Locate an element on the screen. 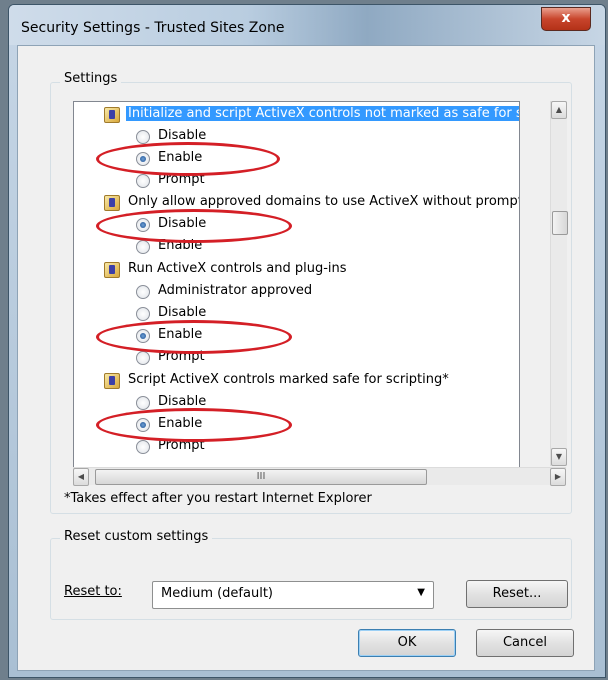 The image size is (608, 680). window-edge-icon is located at coordinates (8, 29).